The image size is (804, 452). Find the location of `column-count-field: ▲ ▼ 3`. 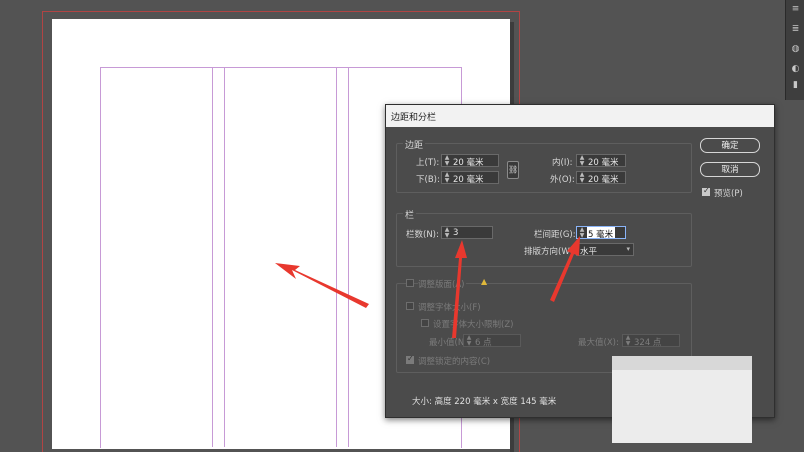

column-count-field: ▲ ▼ 3 is located at coordinates (467, 232).